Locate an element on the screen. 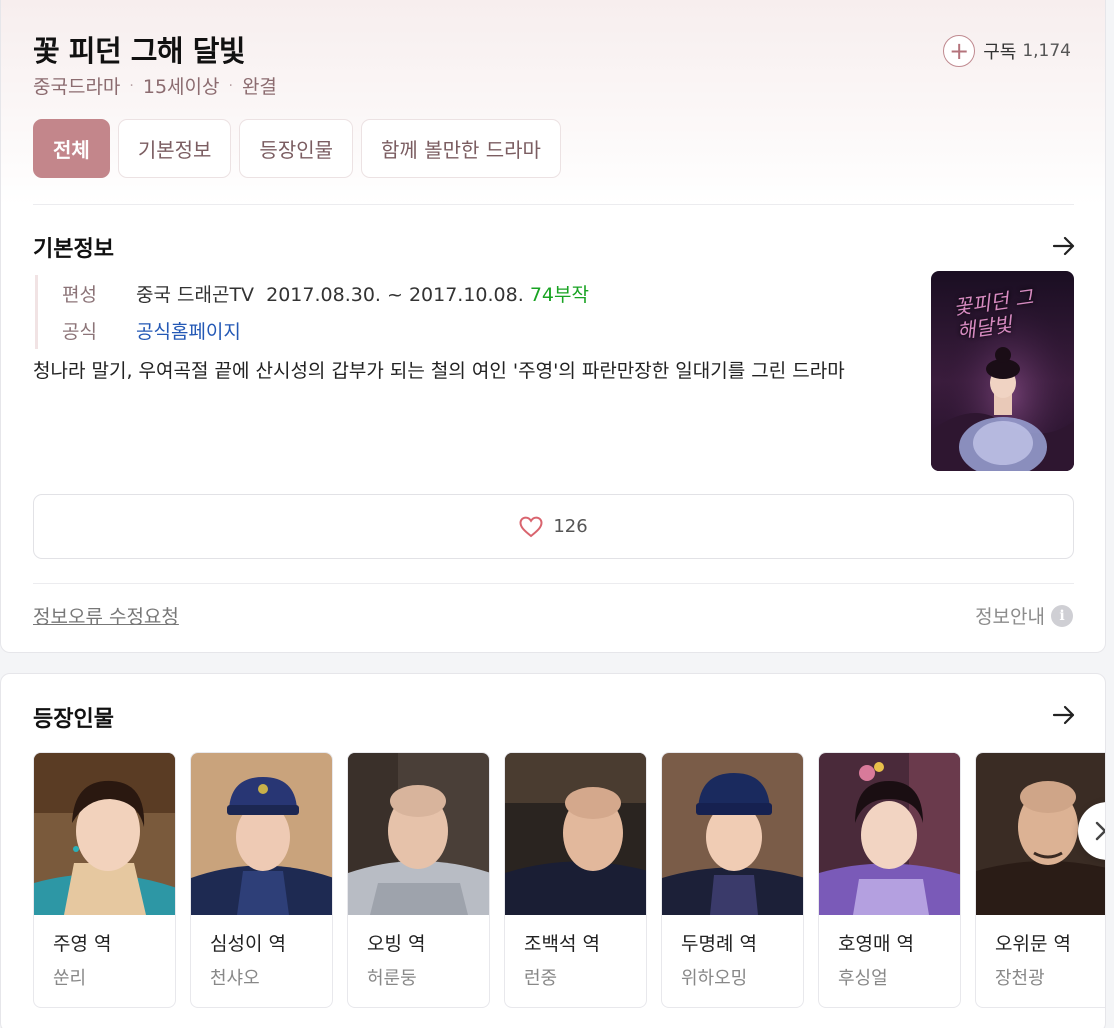 The image size is (1114, 1028). tab-all: 전체 is located at coordinates (71, 148).